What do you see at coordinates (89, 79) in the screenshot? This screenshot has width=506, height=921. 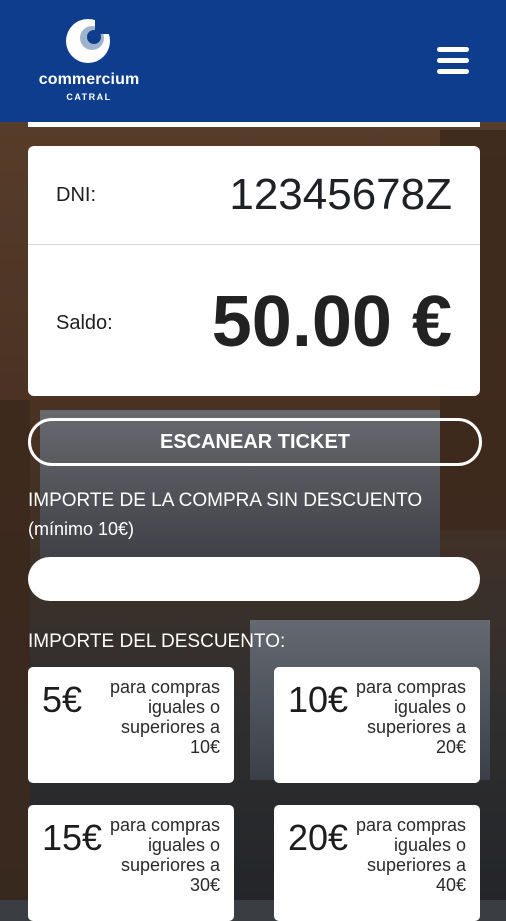 I see `logo-name: commercium` at bounding box center [89, 79].